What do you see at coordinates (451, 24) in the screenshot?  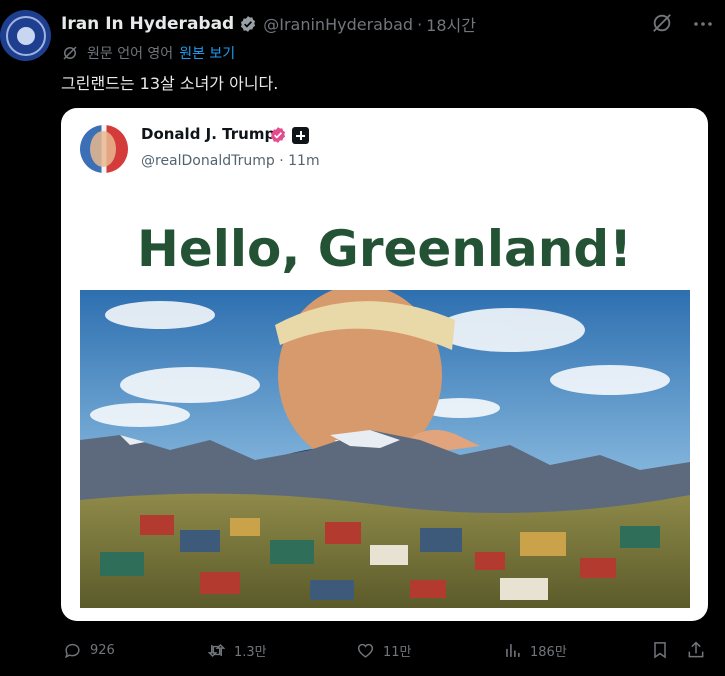 I see `post-timestamp: 18시간` at bounding box center [451, 24].